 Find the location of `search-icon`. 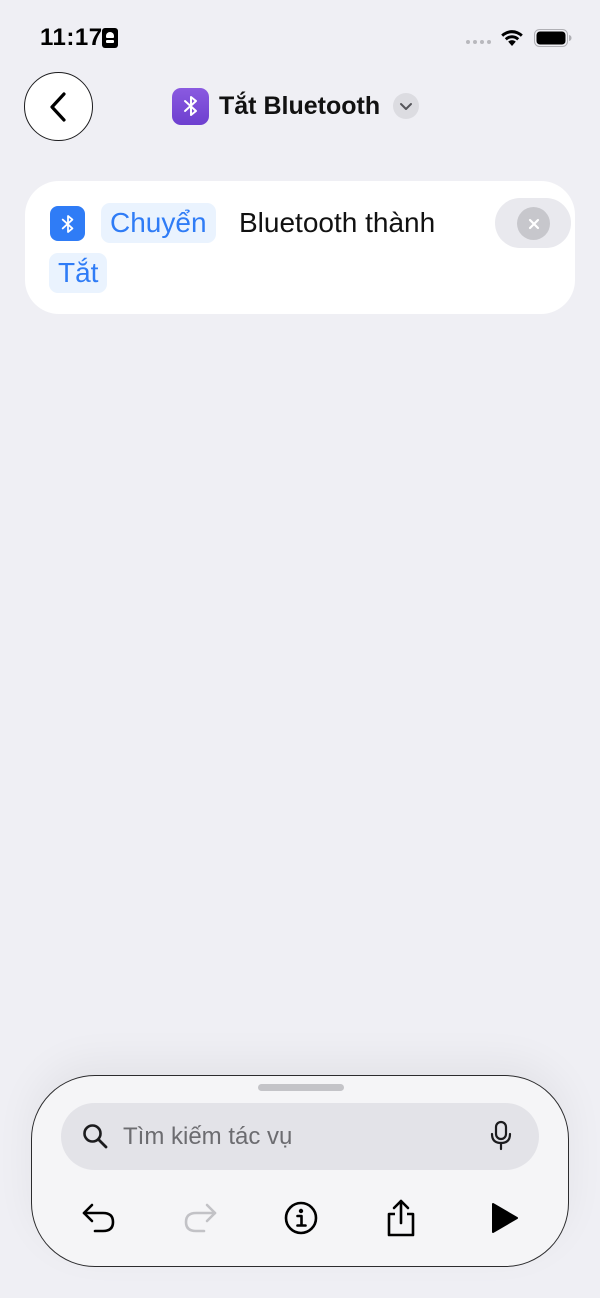

search-icon is located at coordinates (95, 1136).